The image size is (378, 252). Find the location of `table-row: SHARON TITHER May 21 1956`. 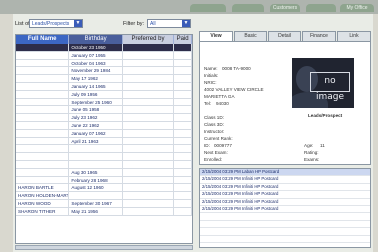

table-row: SHARON TITHER May 21 1956 is located at coordinates (104, 211).